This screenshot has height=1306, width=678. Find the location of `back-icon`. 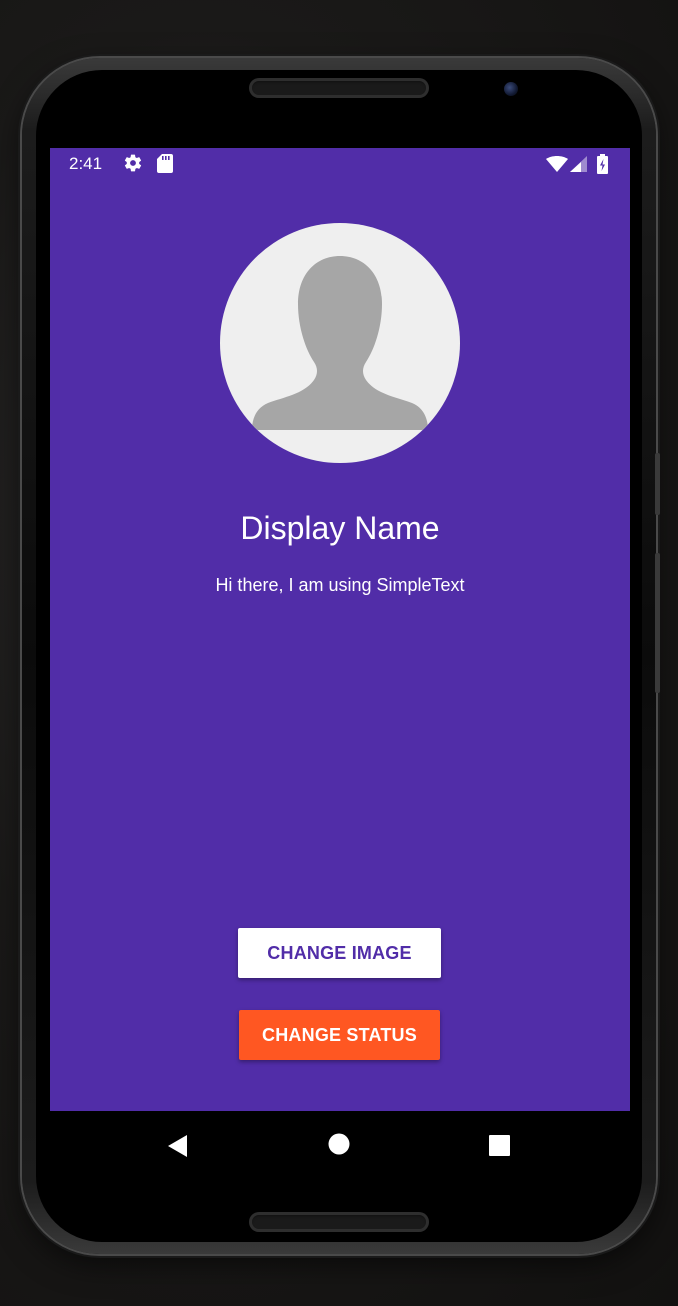

back-icon is located at coordinates (179, 1146).